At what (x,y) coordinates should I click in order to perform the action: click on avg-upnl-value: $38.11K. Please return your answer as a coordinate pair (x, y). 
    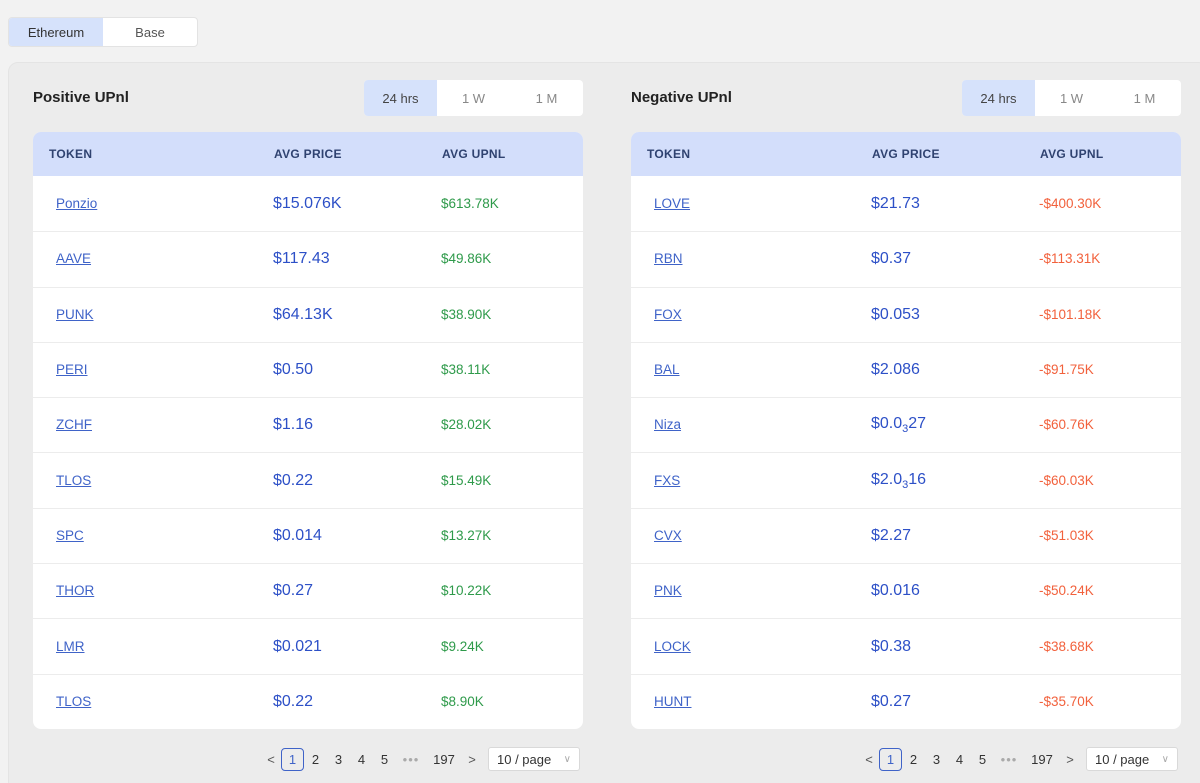
    Looking at the image, I should click on (466, 370).